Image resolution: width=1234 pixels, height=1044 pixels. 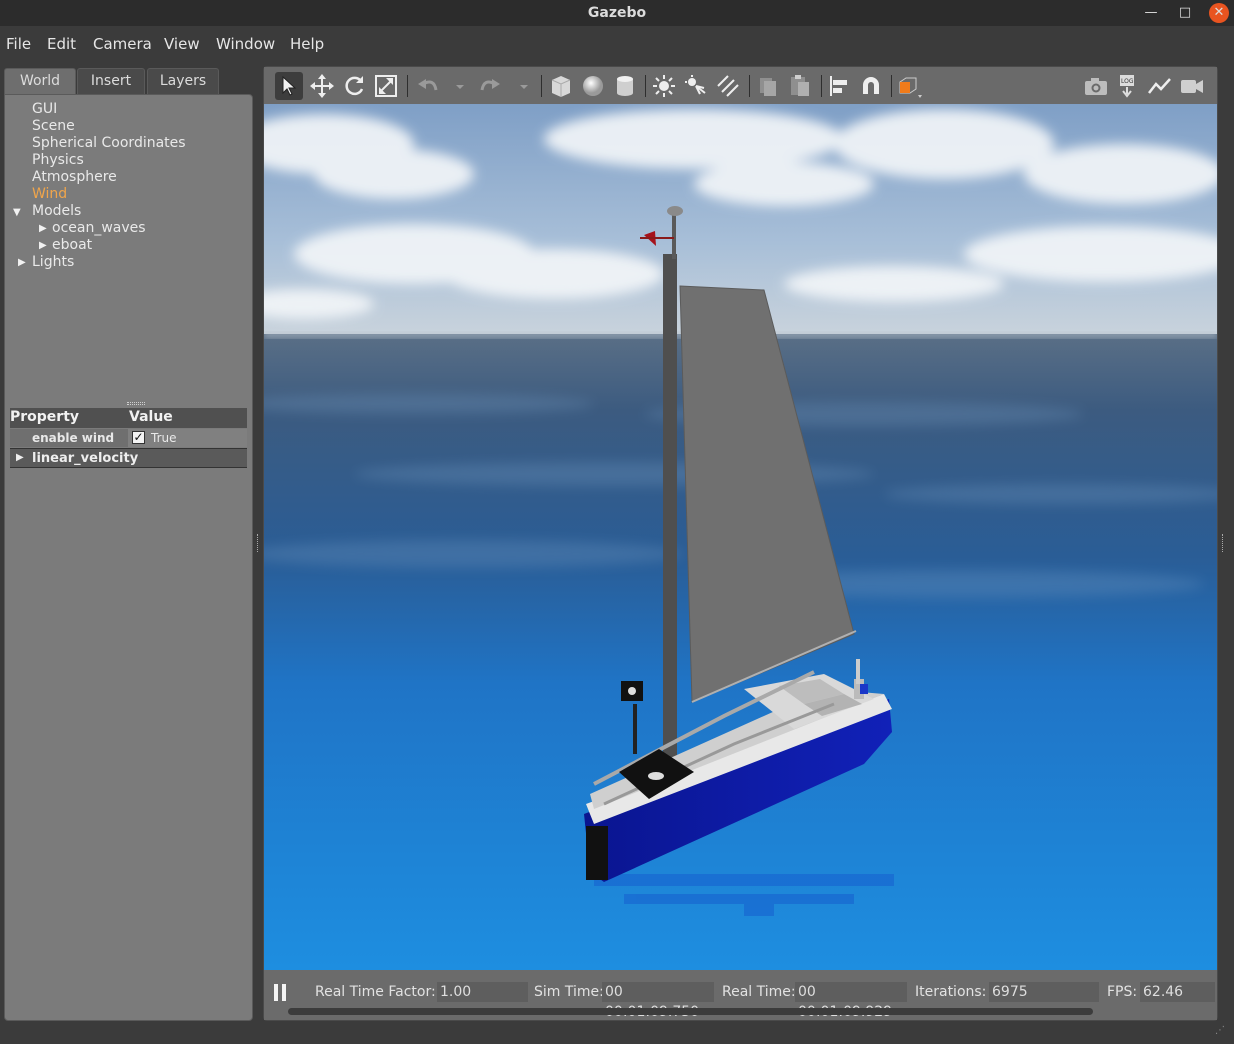 I want to click on title-bar: Gazebo — □ ✕, so click(x=617, y=13).